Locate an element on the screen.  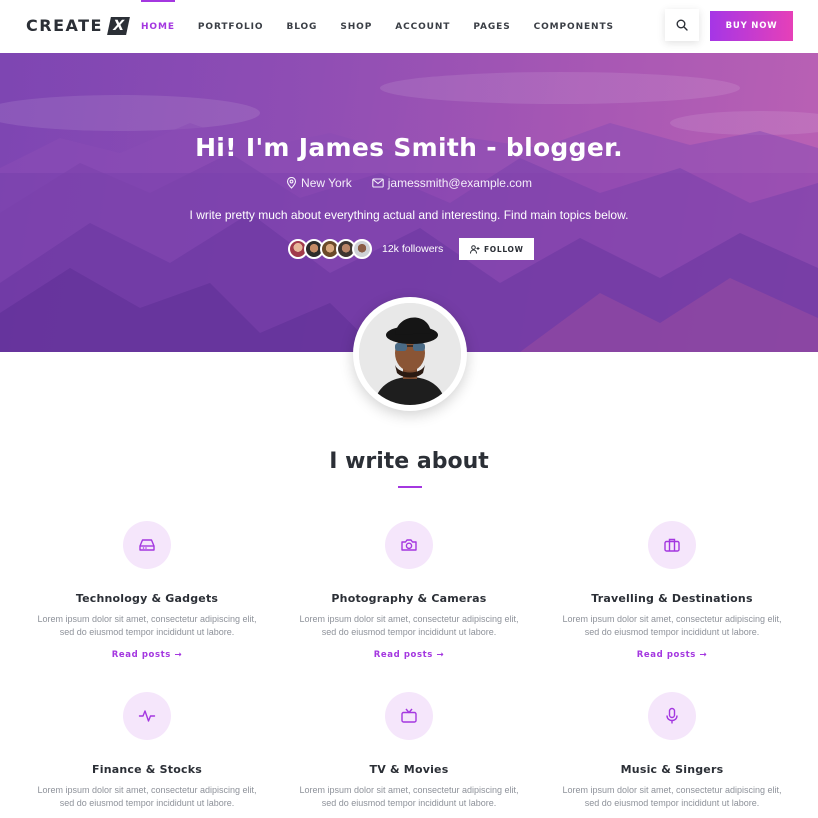
menu-item-portfolio: PORTFOLIO is located at coordinates (231, 26).